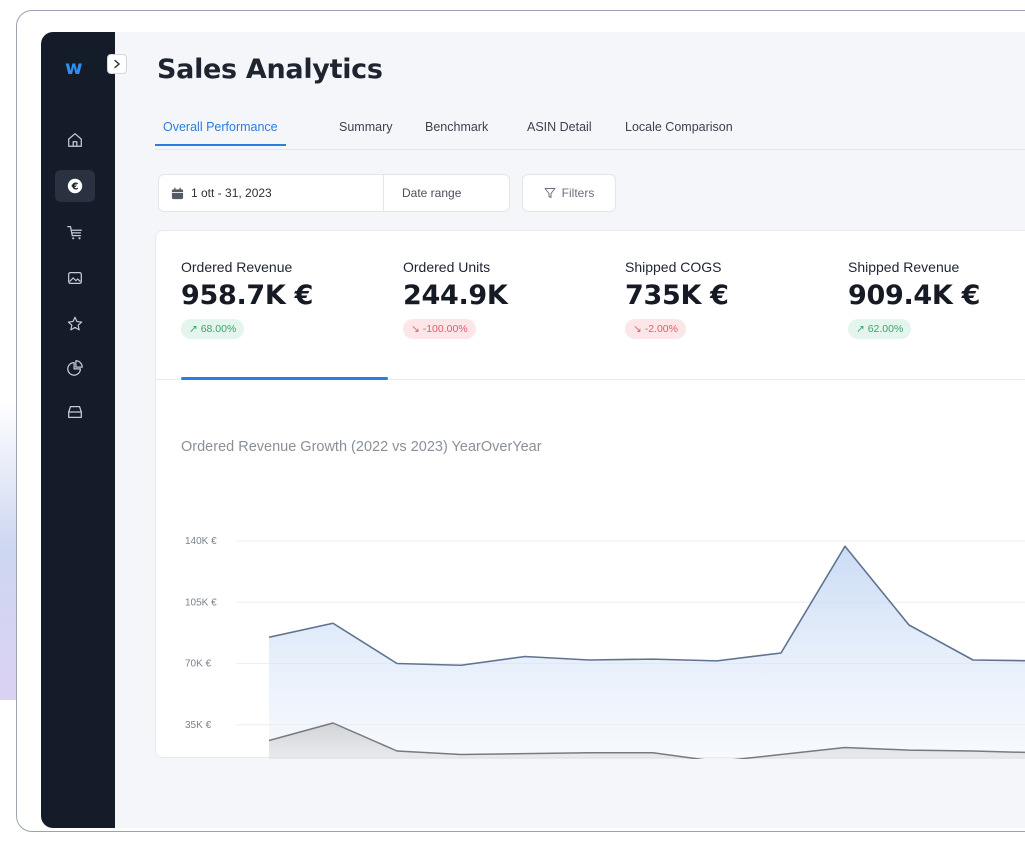 The height and width of the screenshot is (841, 1025). I want to click on date-value-text: 1 ott - 31, 2023, so click(231, 193).